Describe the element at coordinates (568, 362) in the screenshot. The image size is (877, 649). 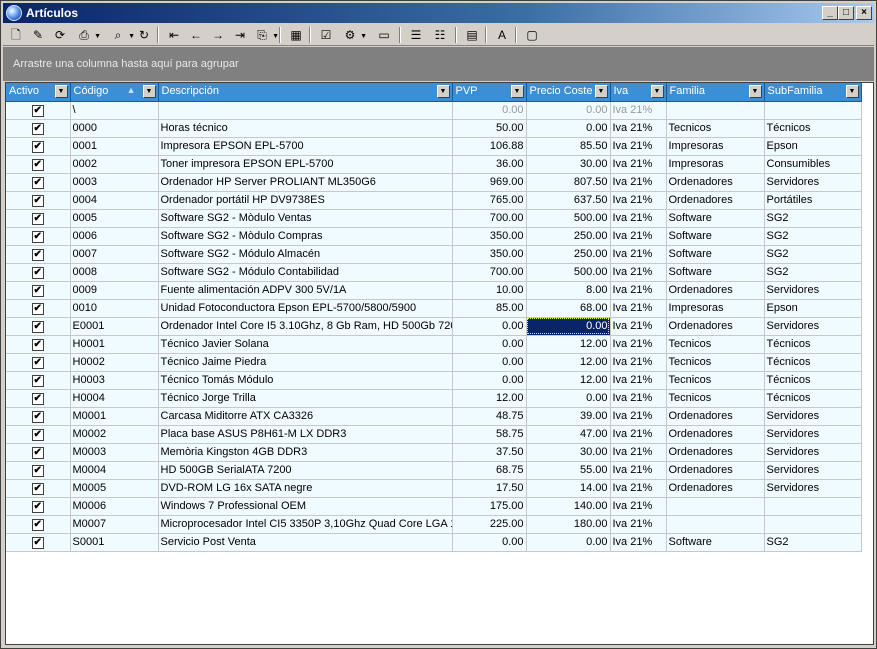
I see `cell-precio-coste: 12.00` at that location.